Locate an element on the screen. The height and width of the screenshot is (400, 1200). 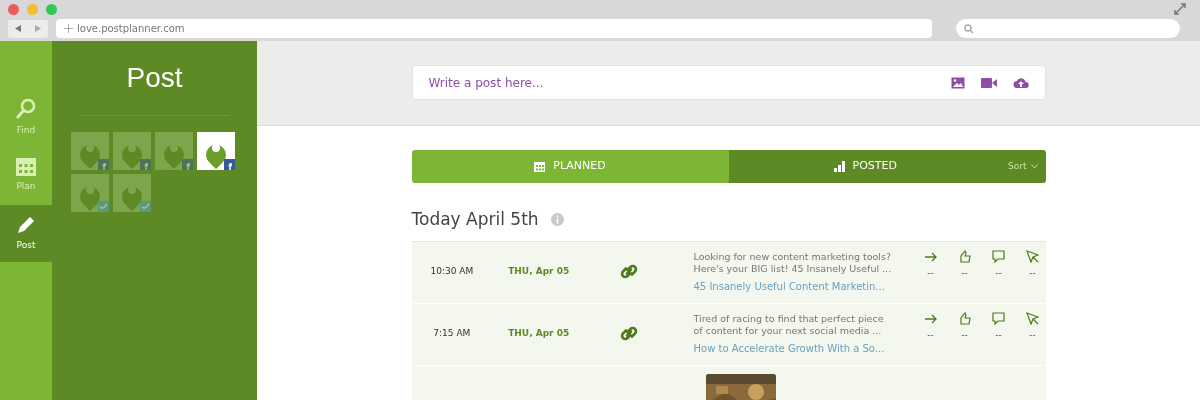
nav-item: Find is located at coordinates (26, 117).